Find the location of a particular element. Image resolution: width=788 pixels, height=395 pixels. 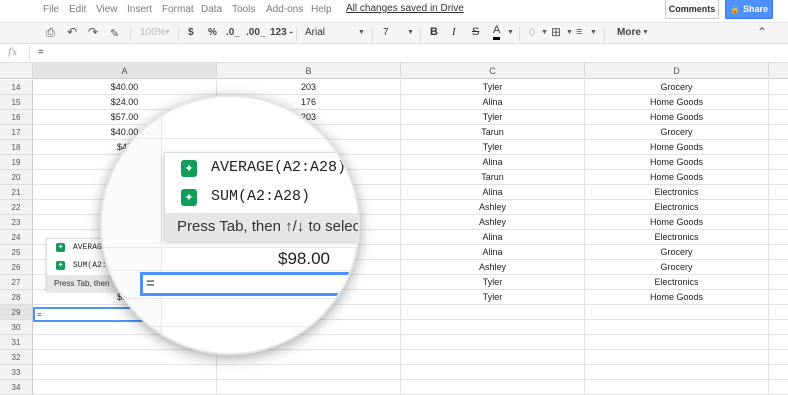

cell-c17: Tarun is located at coordinates (493, 132).